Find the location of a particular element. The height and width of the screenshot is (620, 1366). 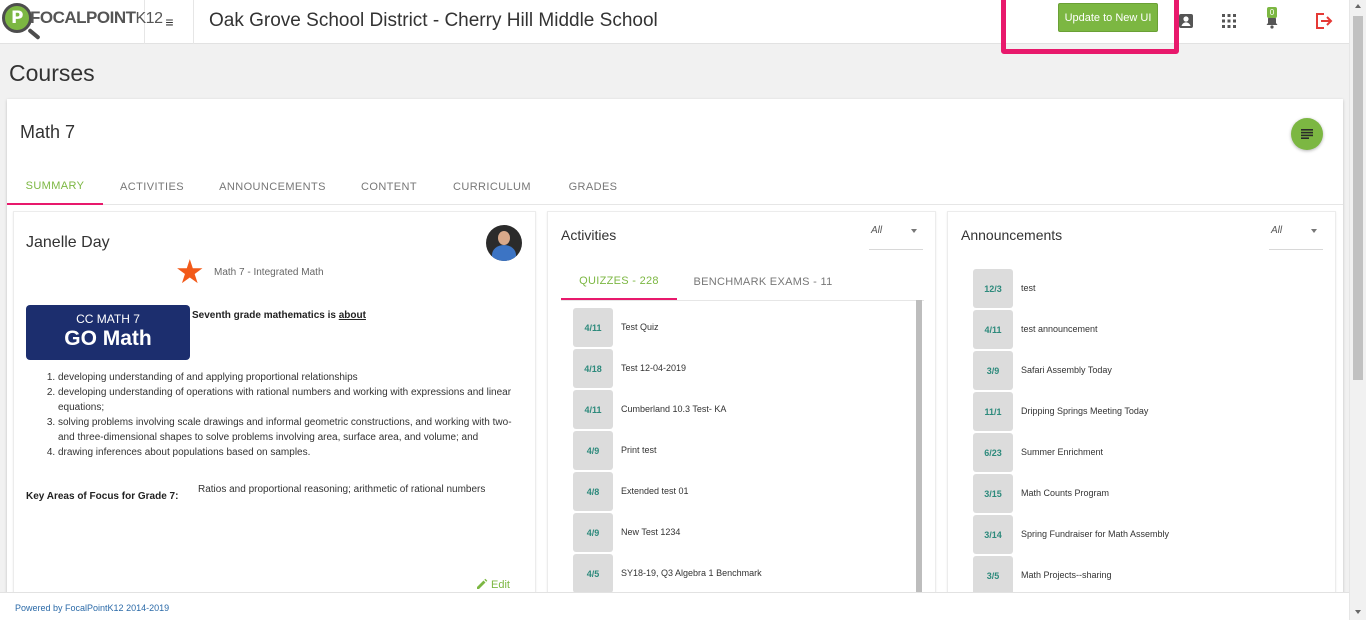

teacher-name: Janelle Day is located at coordinates (68, 242).